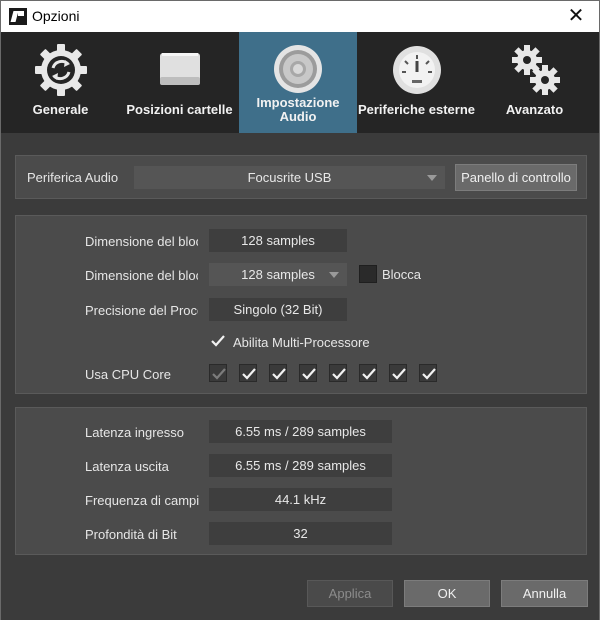  I want to click on tab-impostazione-audio: Impostazione Audio, so click(298, 82).